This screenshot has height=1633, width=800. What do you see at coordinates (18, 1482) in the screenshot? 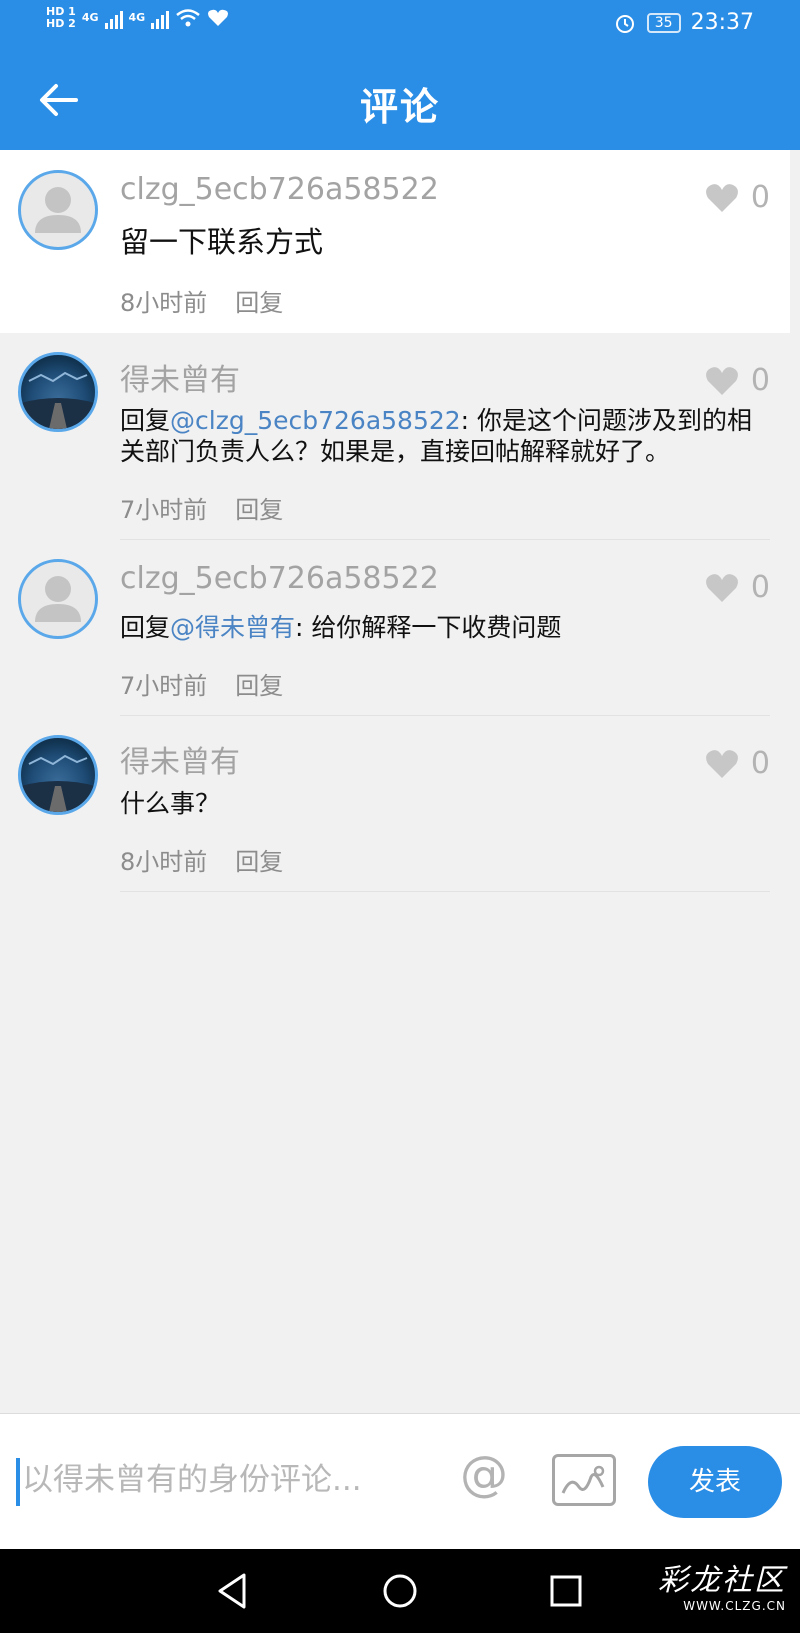
I see `text-caret` at bounding box center [18, 1482].